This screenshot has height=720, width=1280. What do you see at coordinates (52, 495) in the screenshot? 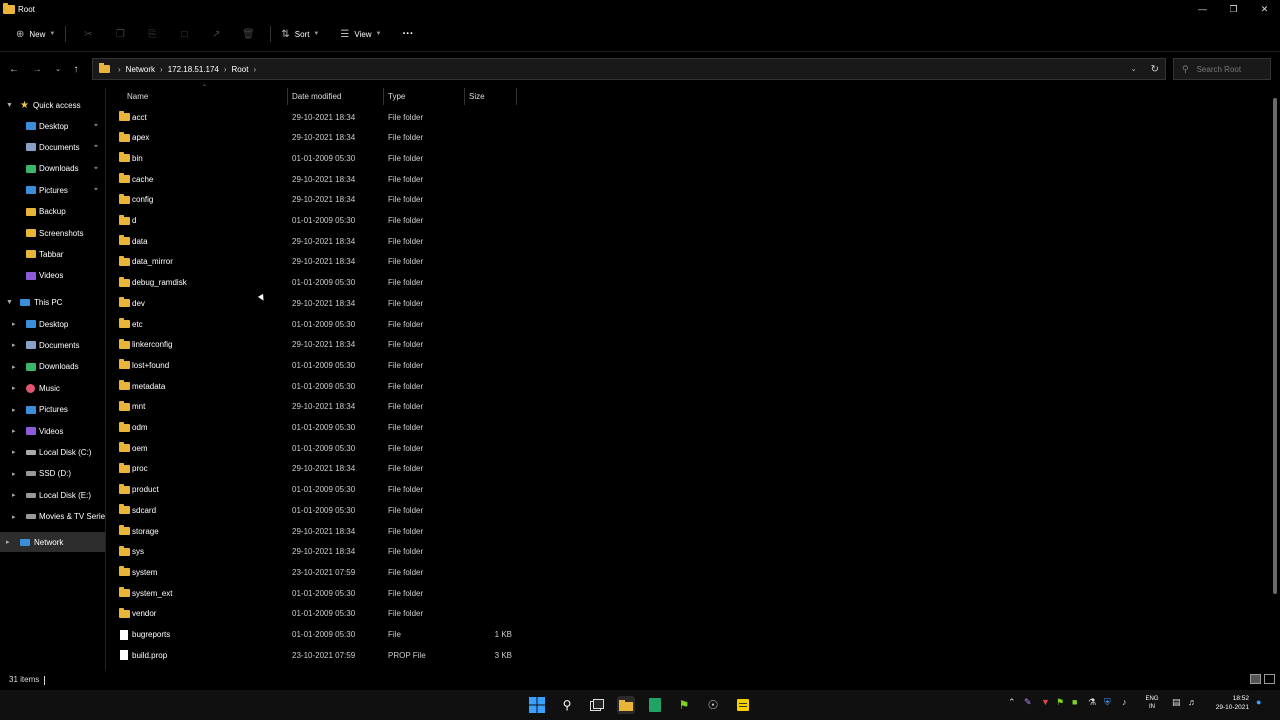
I see `this-pc-item: ▸ Local Disk (E:)` at bounding box center [52, 495].